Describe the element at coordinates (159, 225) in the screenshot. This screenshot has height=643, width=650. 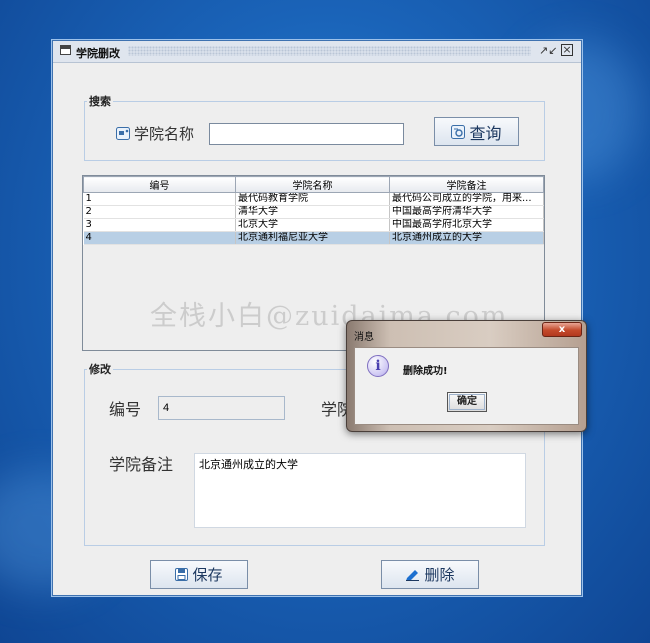
I see `cell-id: 3` at that location.